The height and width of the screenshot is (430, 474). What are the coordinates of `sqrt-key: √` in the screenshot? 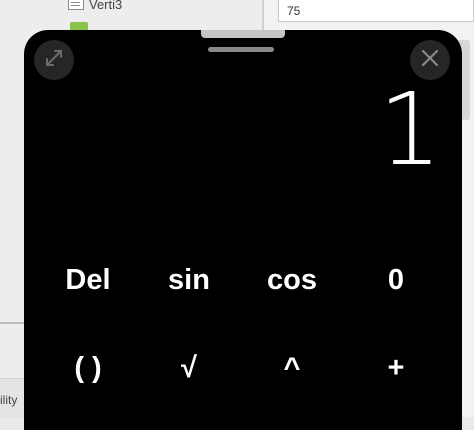 It's located at (189, 368).